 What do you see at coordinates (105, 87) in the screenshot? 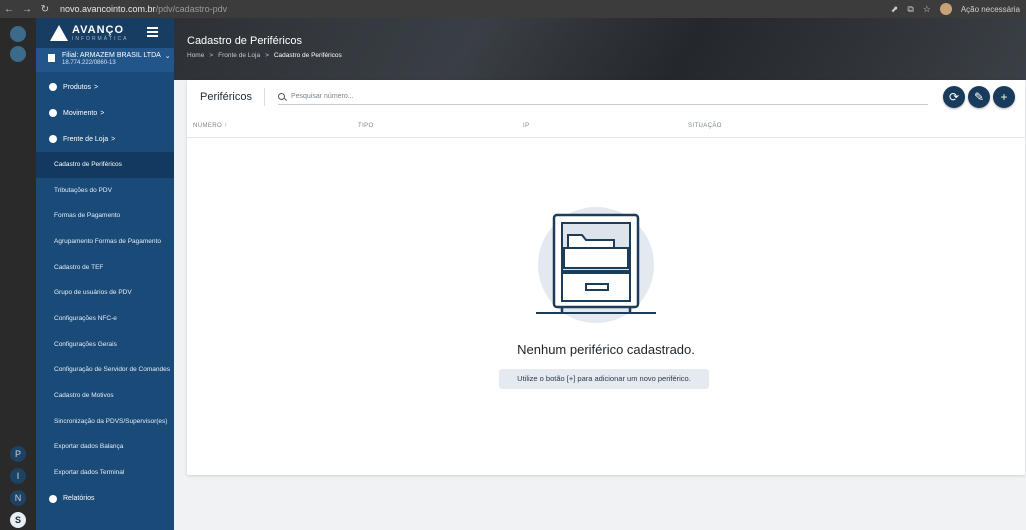
I see `sidebar-item-produtos: Produtos >` at bounding box center [105, 87].